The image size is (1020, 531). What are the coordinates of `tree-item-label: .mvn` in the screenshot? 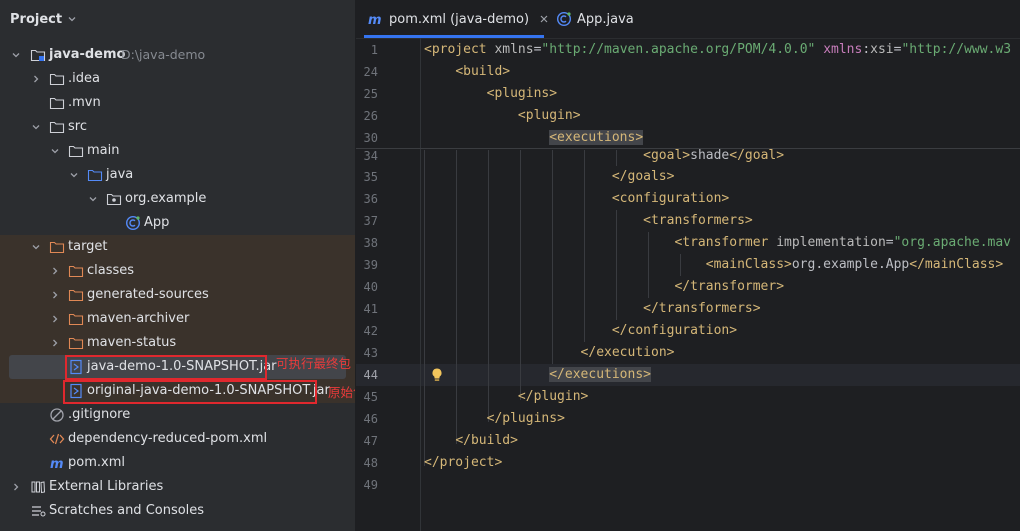 It's located at (84, 102).